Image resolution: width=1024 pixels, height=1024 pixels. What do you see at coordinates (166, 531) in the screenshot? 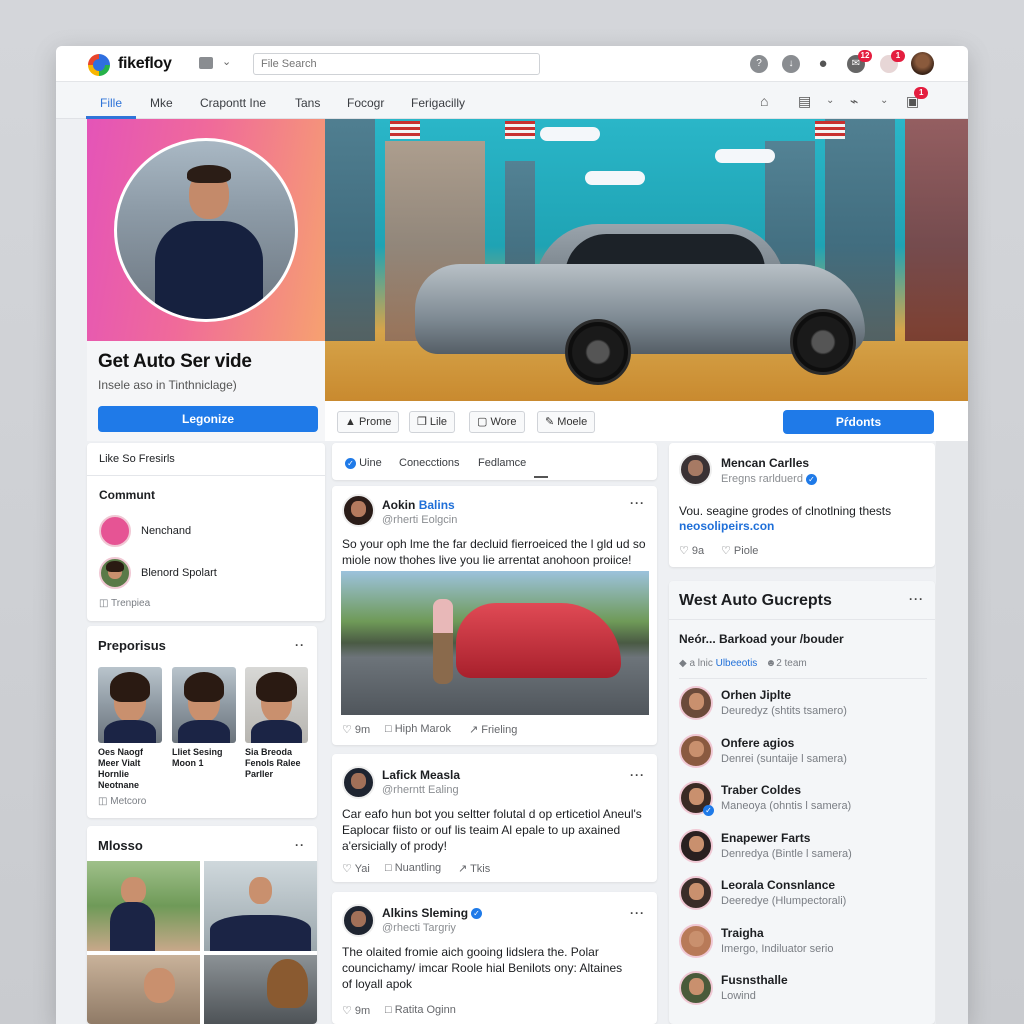
I see `member-name: Nenchand` at bounding box center [166, 531].